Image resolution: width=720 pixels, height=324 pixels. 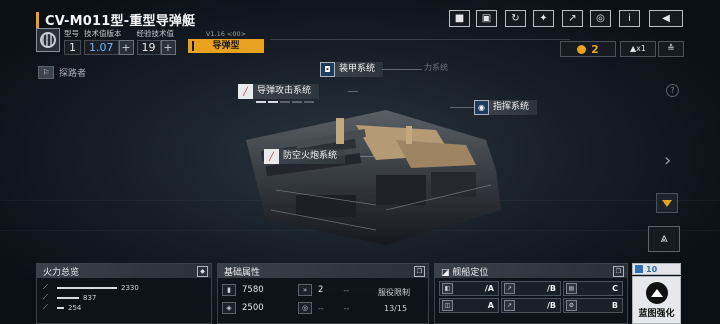 What do you see at coordinates (73, 74) in the screenshot?
I see `explorer-label: 探路者` at bounding box center [73, 74].